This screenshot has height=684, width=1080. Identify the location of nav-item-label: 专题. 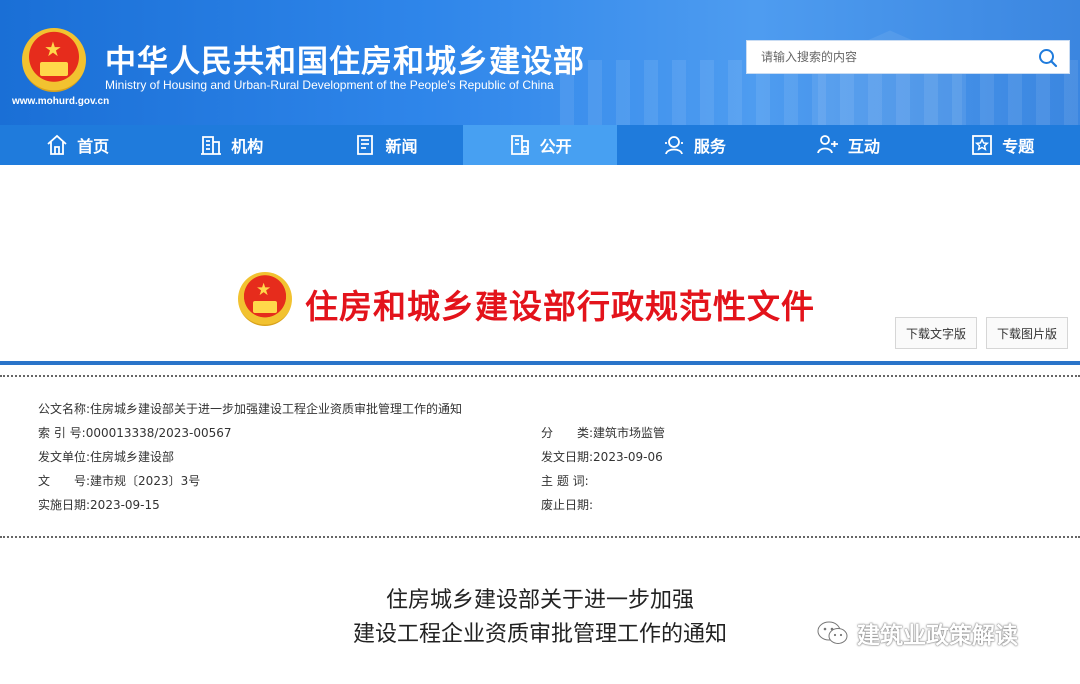
(1018, 146).